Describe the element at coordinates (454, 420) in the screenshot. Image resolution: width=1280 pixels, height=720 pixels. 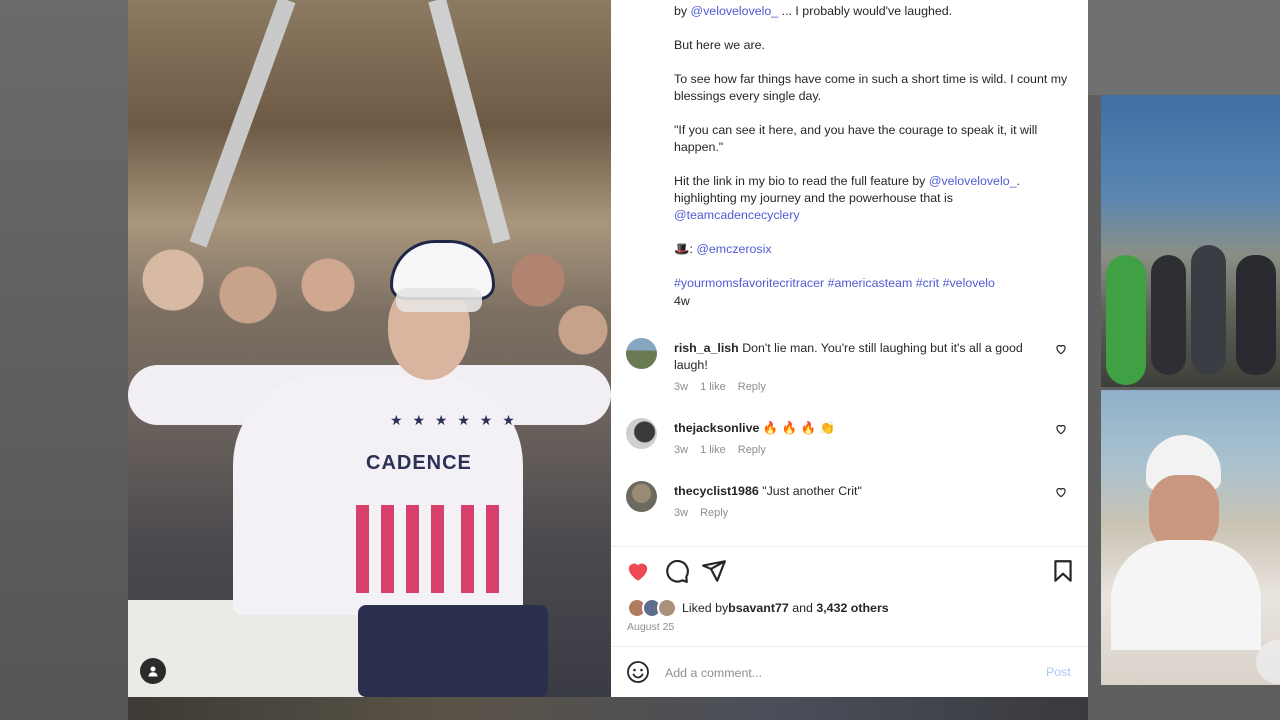
I see `jersey-stars: ★ ★ ★ ★ ★ ★` at that location.